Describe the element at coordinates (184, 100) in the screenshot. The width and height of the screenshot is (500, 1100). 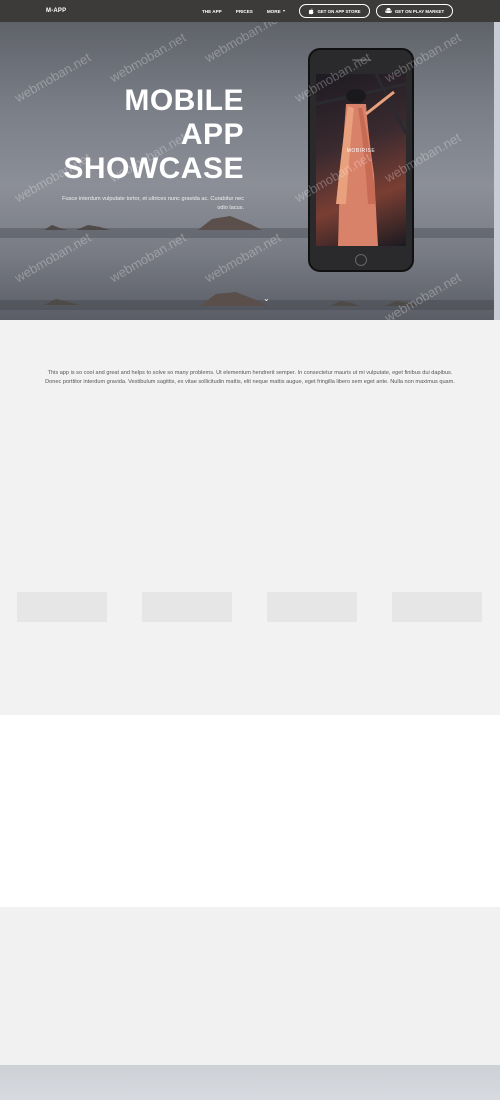
I see `hero-title-line1: MOBILE` at that location.